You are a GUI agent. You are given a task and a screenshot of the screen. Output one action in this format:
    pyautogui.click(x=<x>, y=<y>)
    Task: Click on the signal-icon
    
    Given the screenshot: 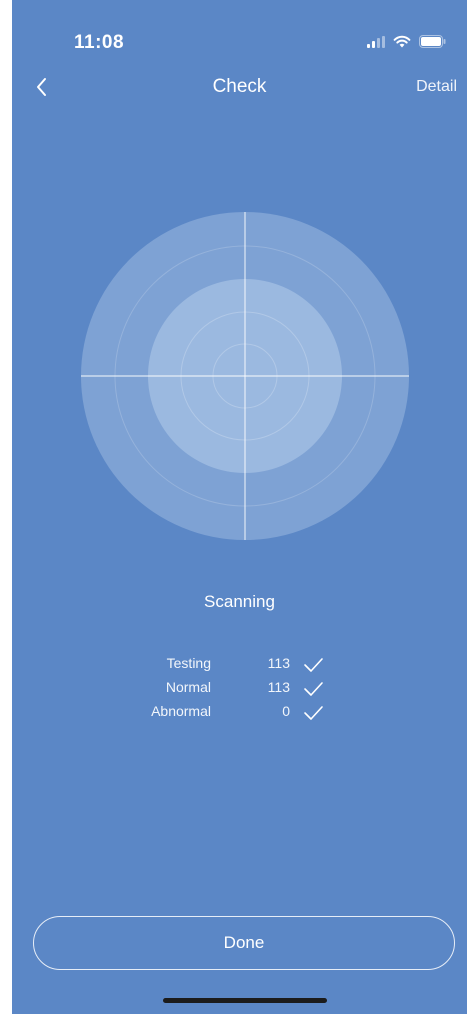 What is the action you would take?
    pyautogui.click(x=376, y=41)
    